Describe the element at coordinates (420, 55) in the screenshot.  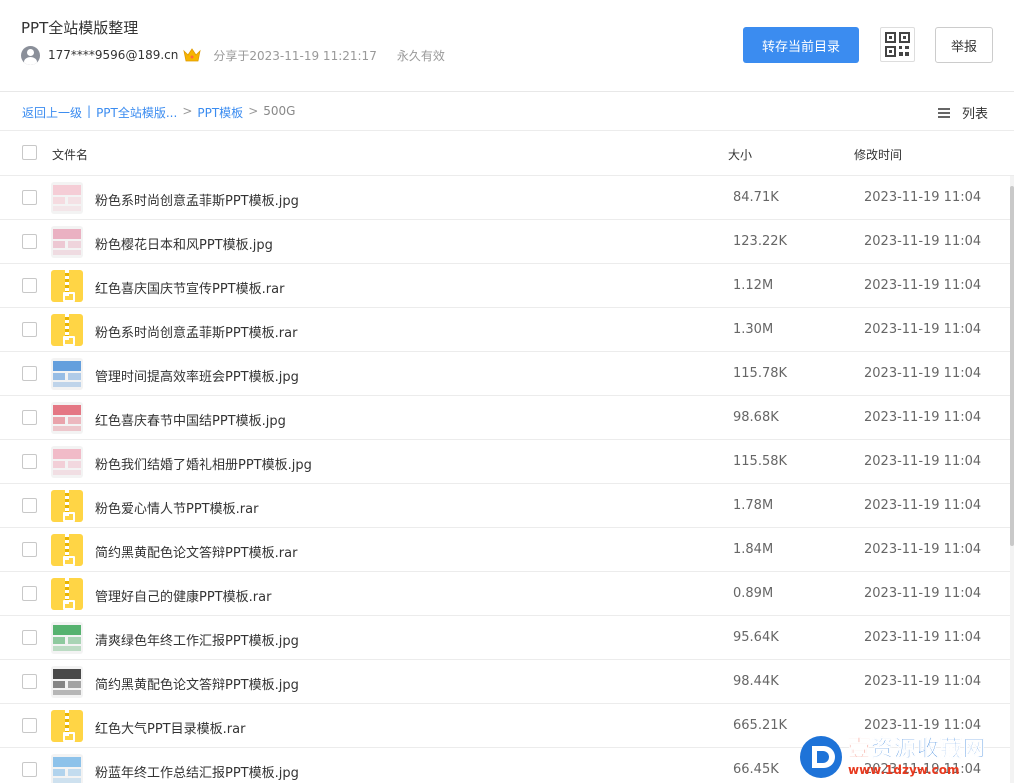
I see `expiry-status: 永久有效` at that location.